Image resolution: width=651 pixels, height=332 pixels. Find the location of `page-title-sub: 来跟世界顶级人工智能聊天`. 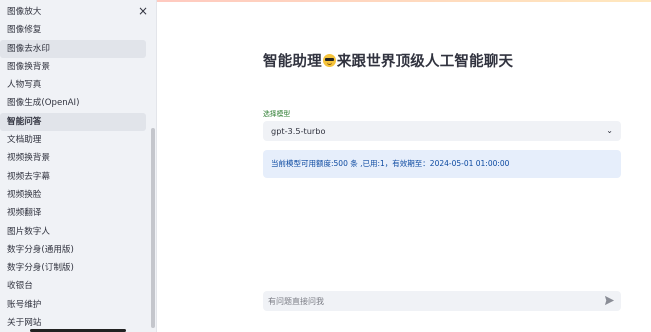

page-title-sub: 来跟世界顶级人工智能聊天 is located at coordinates (425, 62).